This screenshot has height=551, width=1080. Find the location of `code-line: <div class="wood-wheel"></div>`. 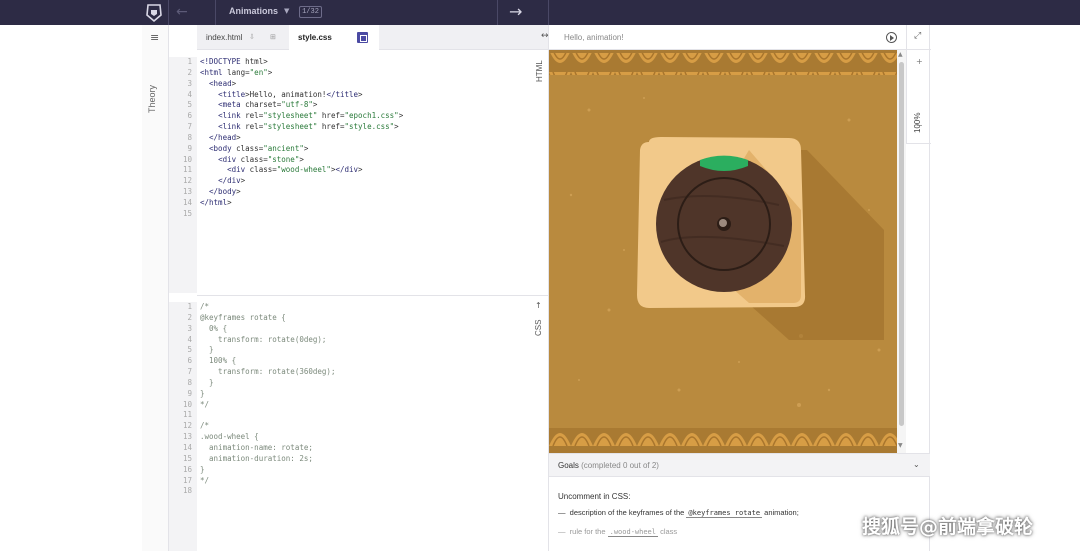

code-line: <div class="wood-wheel"></div> is located at coordinates (301, 170).